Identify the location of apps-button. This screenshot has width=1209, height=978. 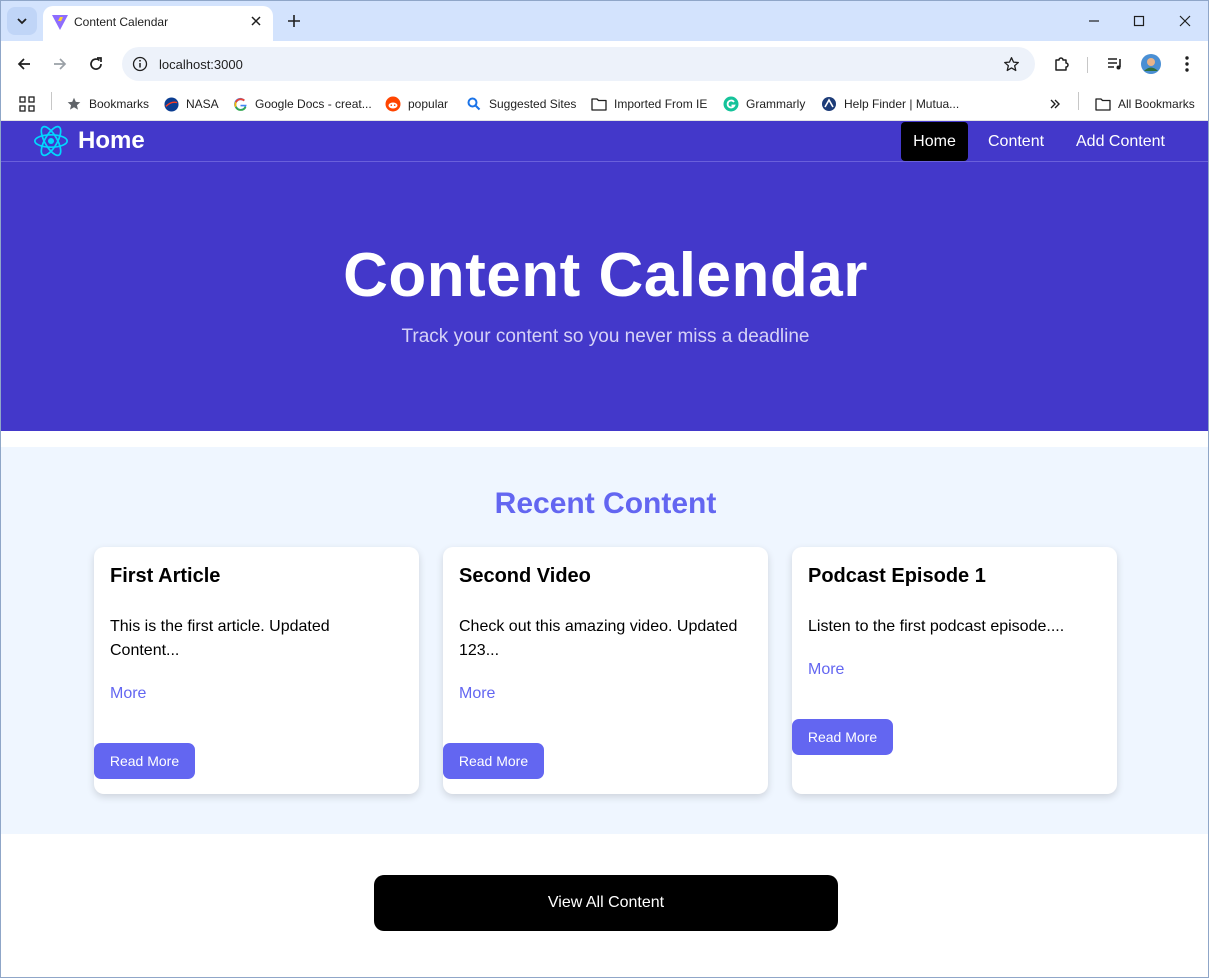
(30, 104).